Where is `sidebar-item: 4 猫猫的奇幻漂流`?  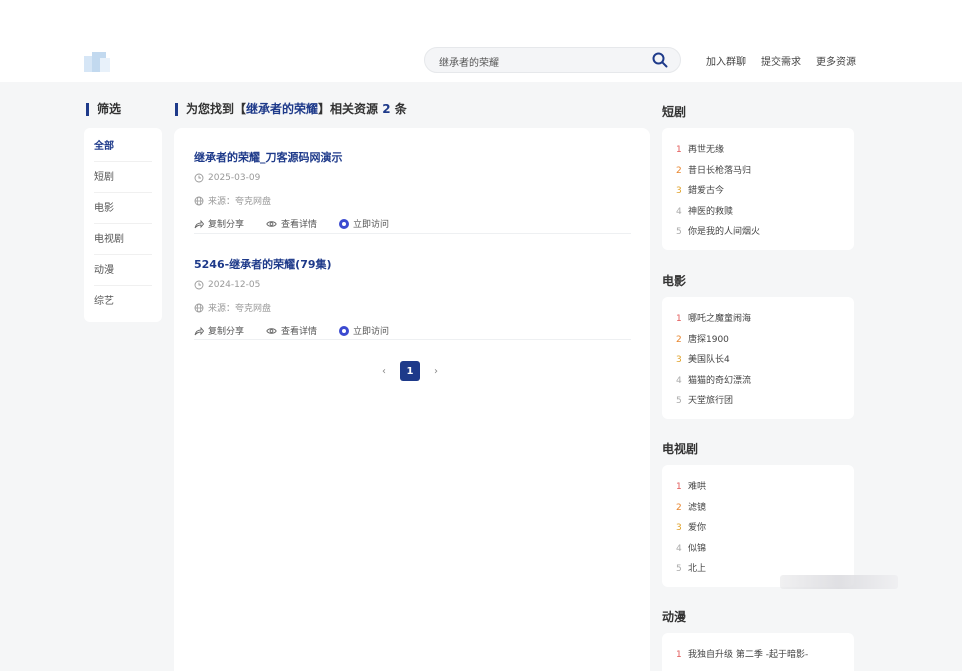 sidebar-item: 4 猫猫的奇幻漂流 is located at coordinates (713, 379).